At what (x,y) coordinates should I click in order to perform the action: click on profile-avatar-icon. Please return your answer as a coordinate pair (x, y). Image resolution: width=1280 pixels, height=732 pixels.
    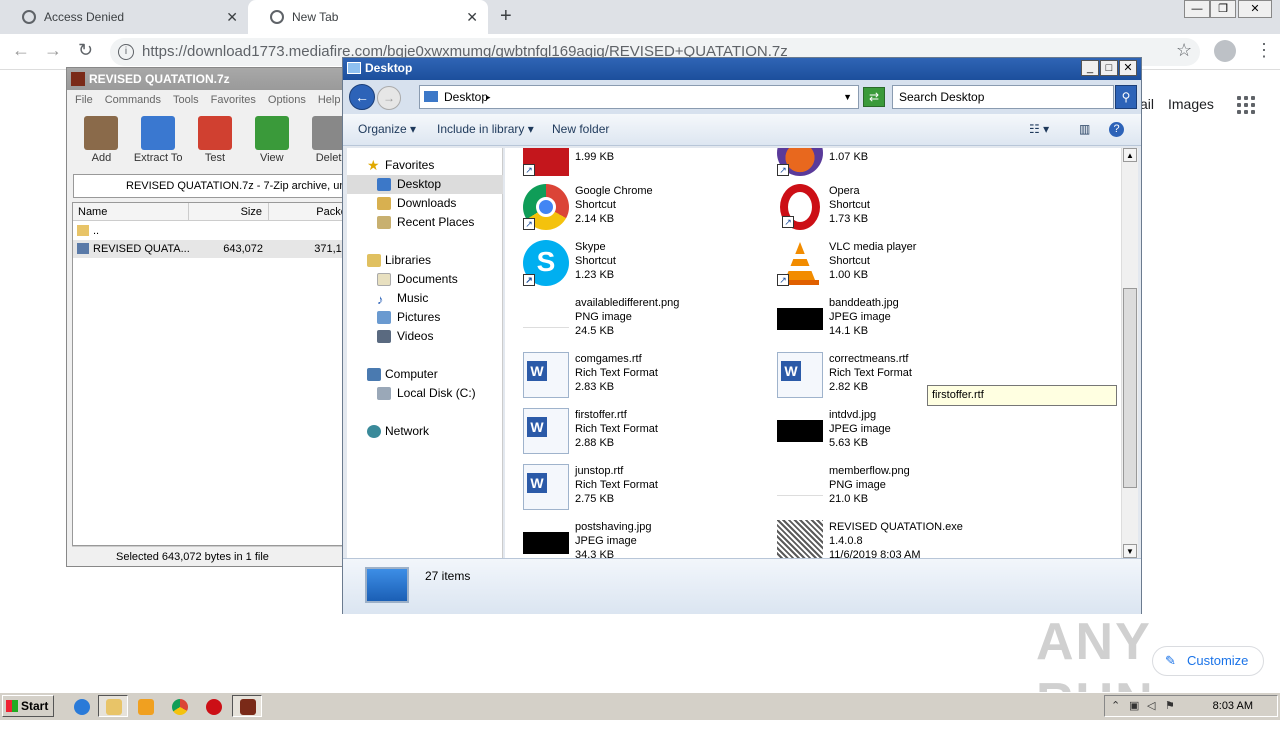
    Looking at the image, I should click on (1225, 51).